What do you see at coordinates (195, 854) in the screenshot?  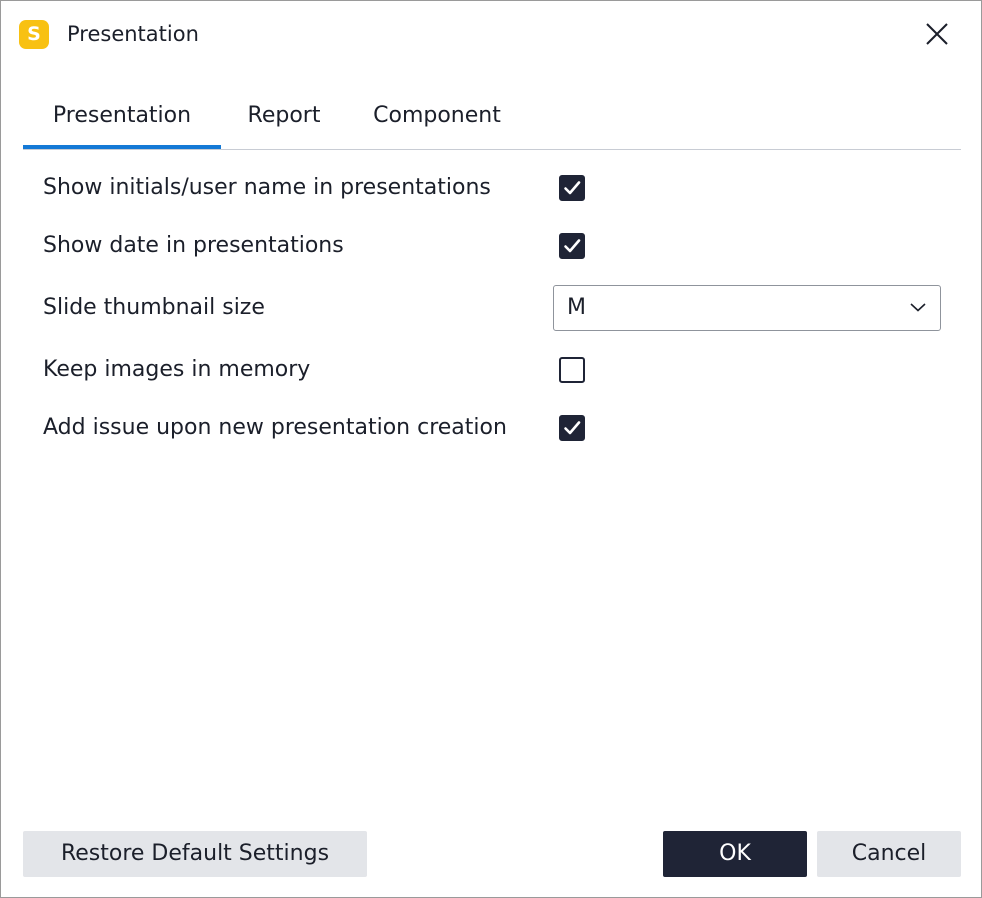 I see `restore-defaults-button: Restore Default Settings` at bounding box center [195, 854].